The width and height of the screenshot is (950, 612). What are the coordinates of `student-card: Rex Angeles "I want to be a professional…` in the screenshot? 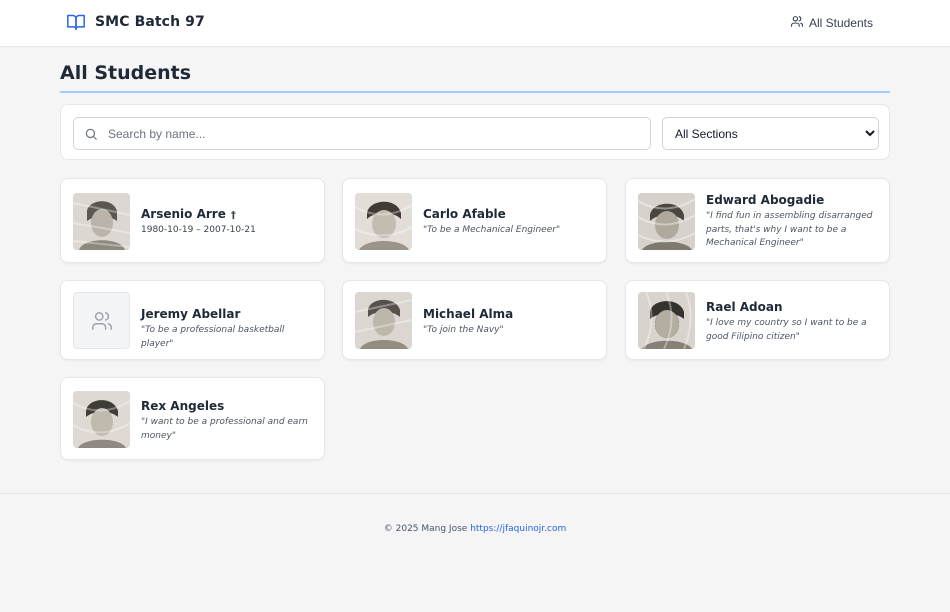 It's located at (192, 418).